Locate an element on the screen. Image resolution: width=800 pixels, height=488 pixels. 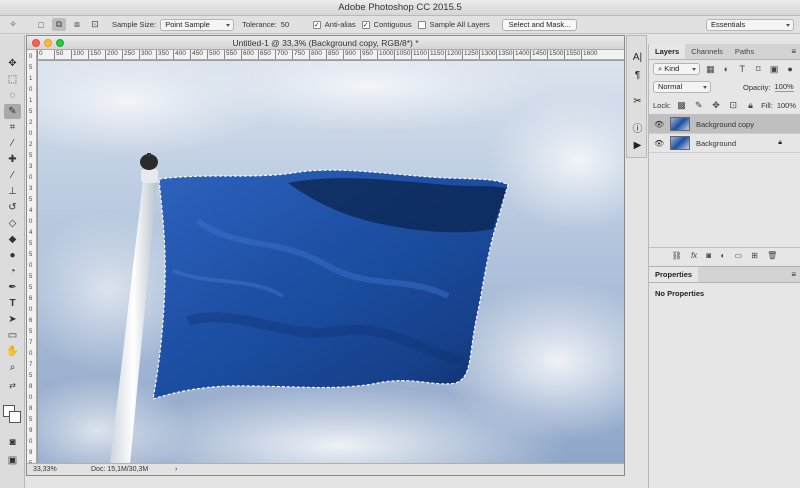
ruler-tick-label: 900 is located at coordinates (349, 54).